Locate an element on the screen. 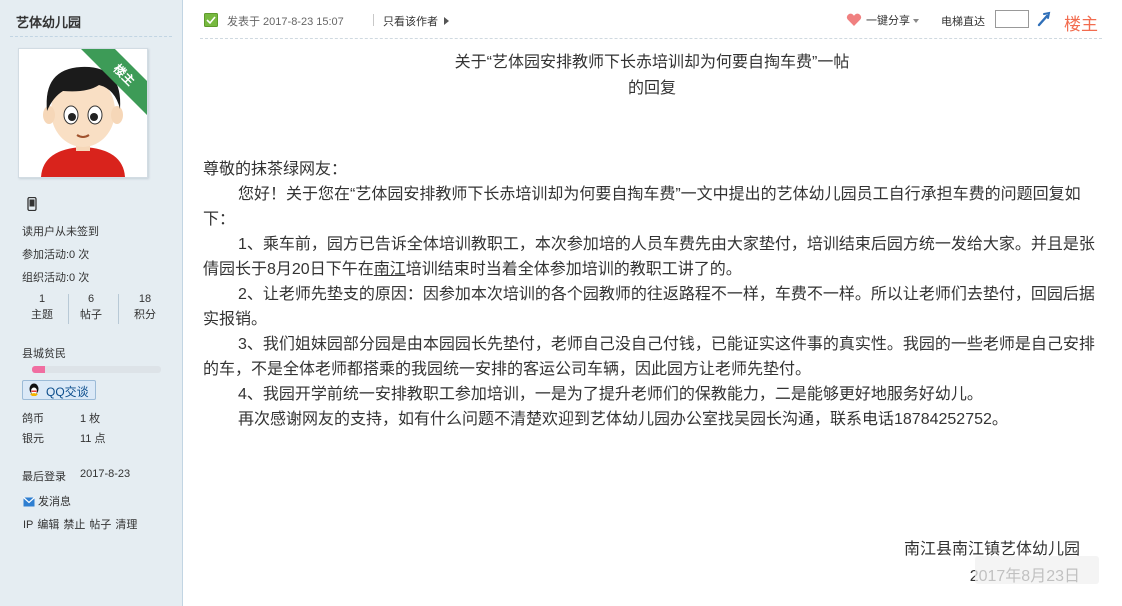 The height and width of the screenshot is (606, 1122). stat-threads: 1 主题 is located at coordinates (42, 307).